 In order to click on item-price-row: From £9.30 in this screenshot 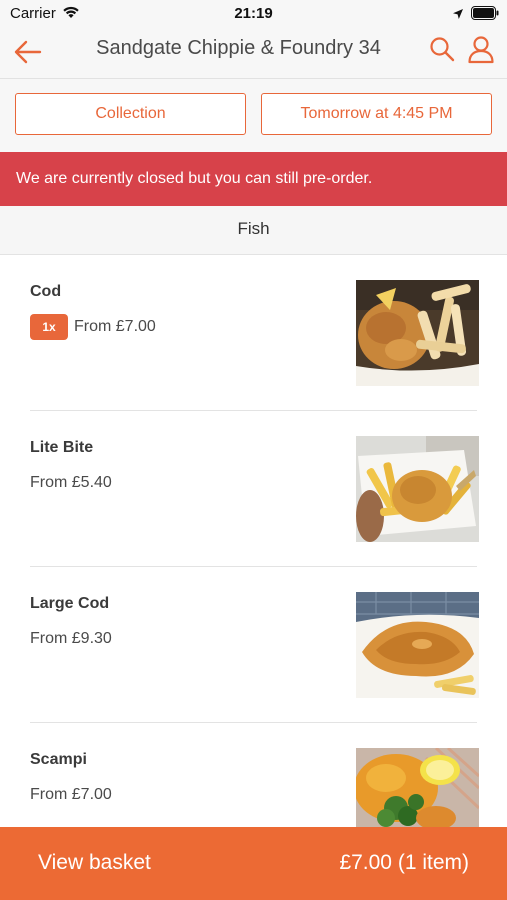, I will do `click(71, 639)`.